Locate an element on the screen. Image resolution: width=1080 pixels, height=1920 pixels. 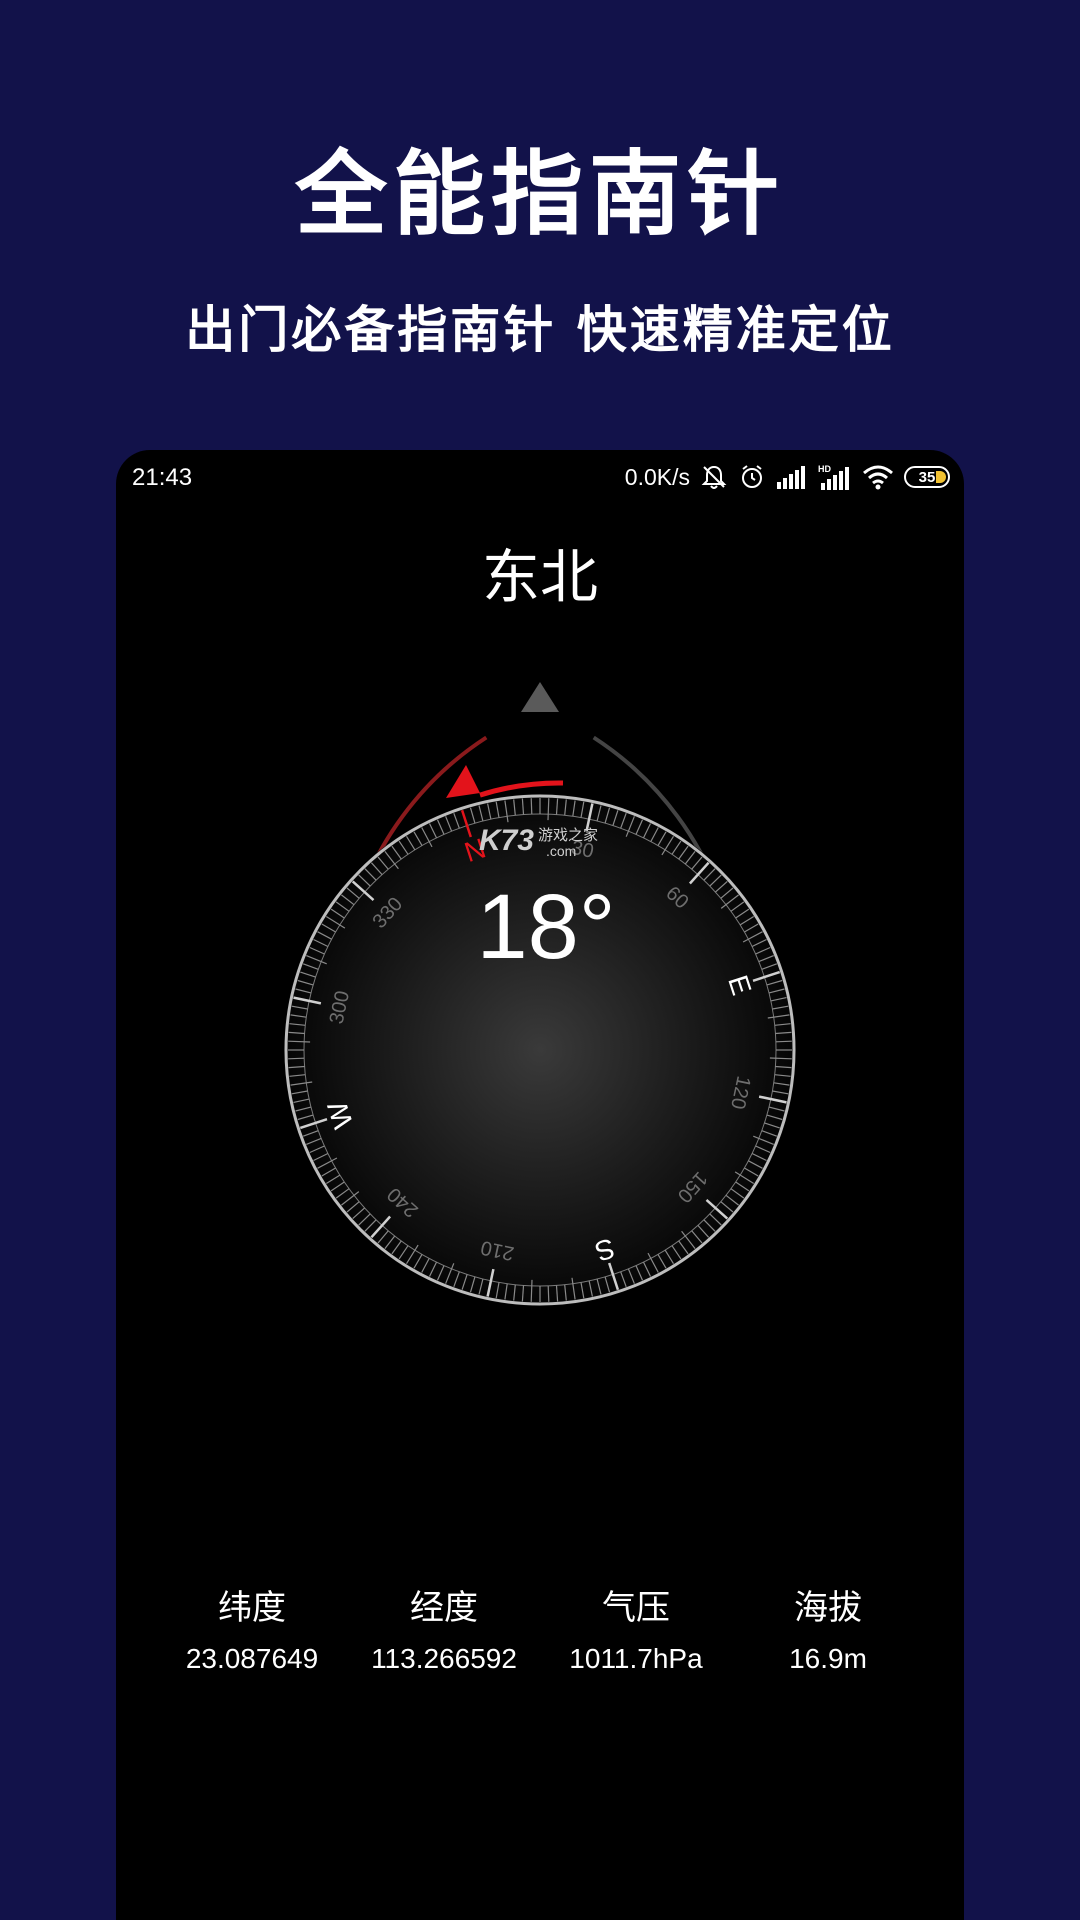
battery-icon: 35 is located at coordinates (927, 477).